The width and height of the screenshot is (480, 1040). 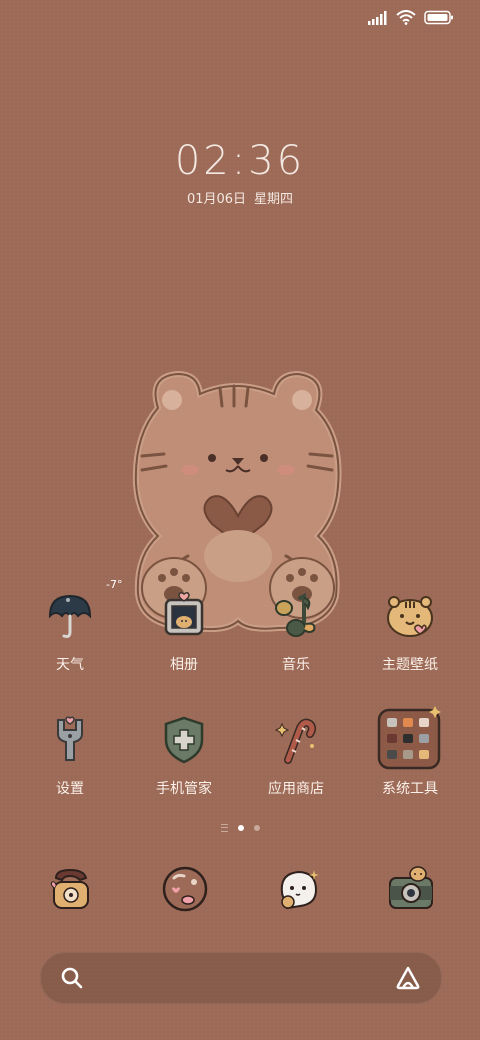 What do you see at coordinates (71, 889) in the screenshot?
I see `phone-icon` at bounding box center [71, 889].